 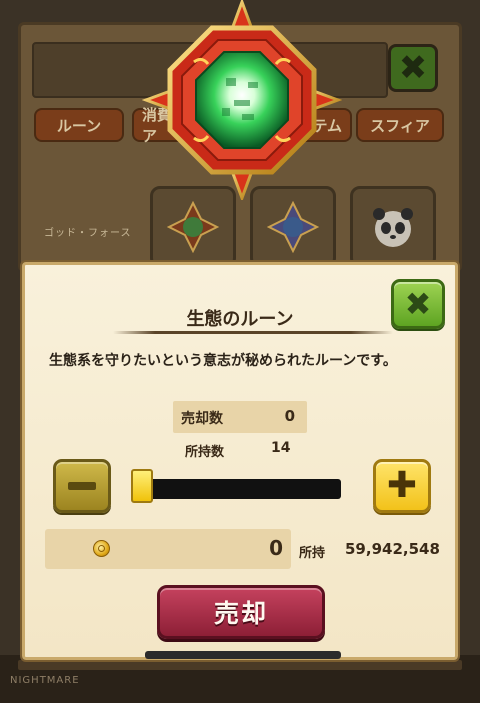 What do you see at coordinates (241, 612) in the screenshot?
I see `sell-button: 売却` at bounding box center [241, 612].